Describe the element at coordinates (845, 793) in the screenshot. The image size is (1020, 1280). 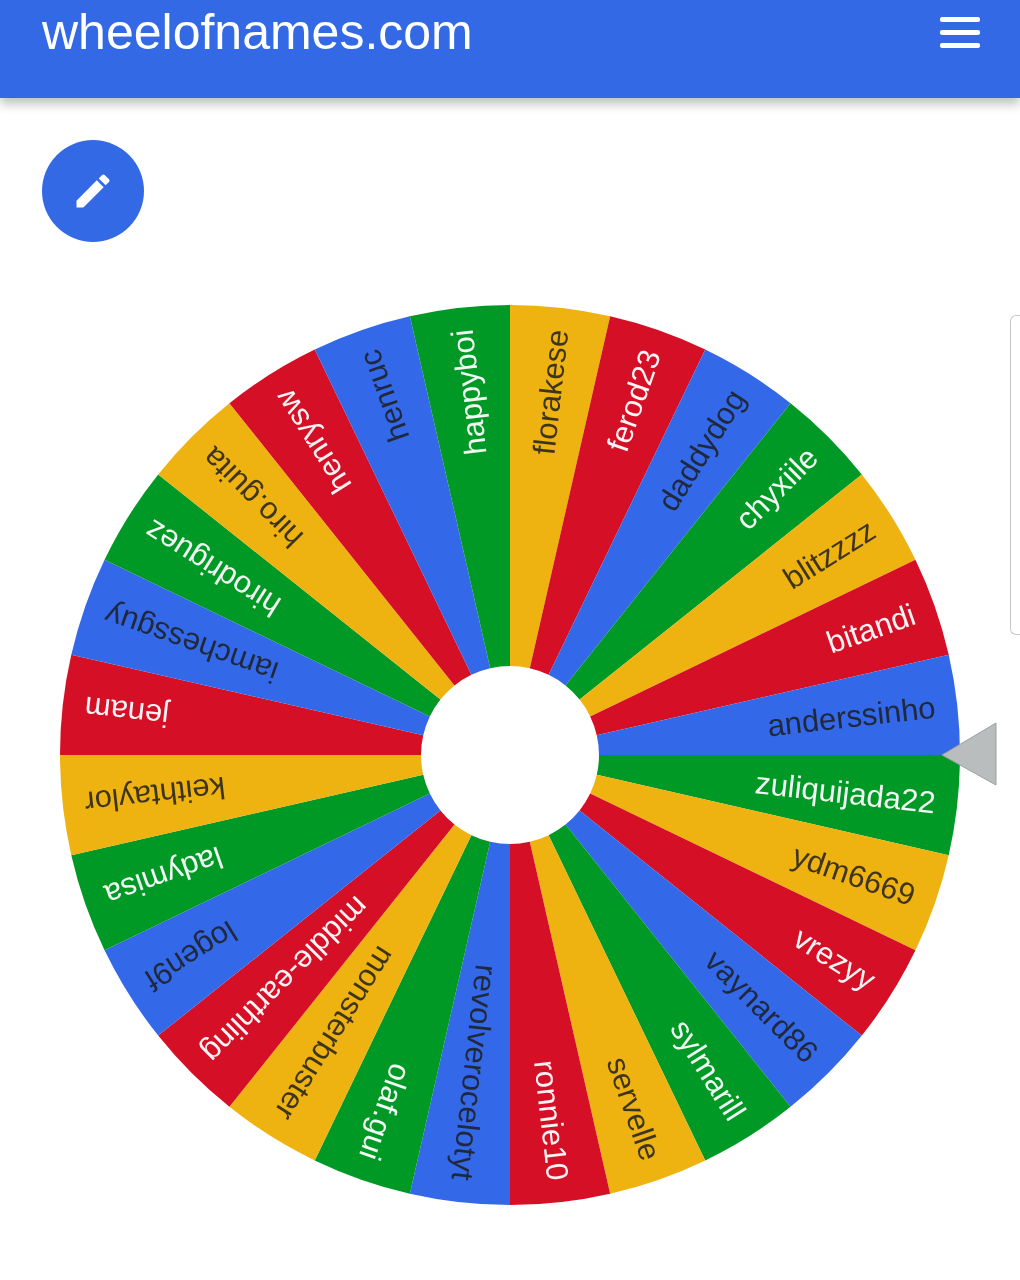
I see `segment-label: zuliquijada22` at that location.